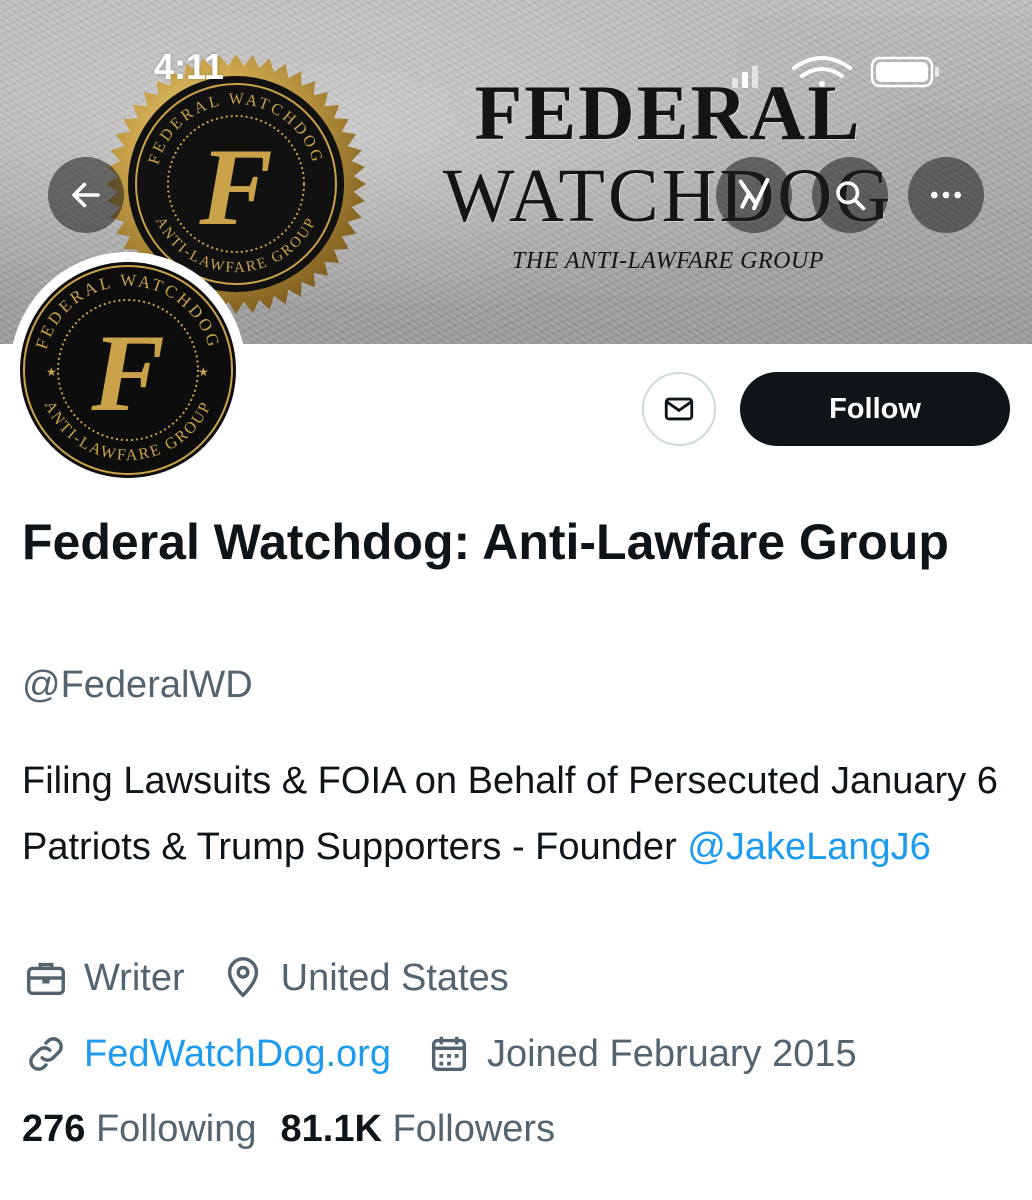  I want to click on more-icon, so click(946, 195).